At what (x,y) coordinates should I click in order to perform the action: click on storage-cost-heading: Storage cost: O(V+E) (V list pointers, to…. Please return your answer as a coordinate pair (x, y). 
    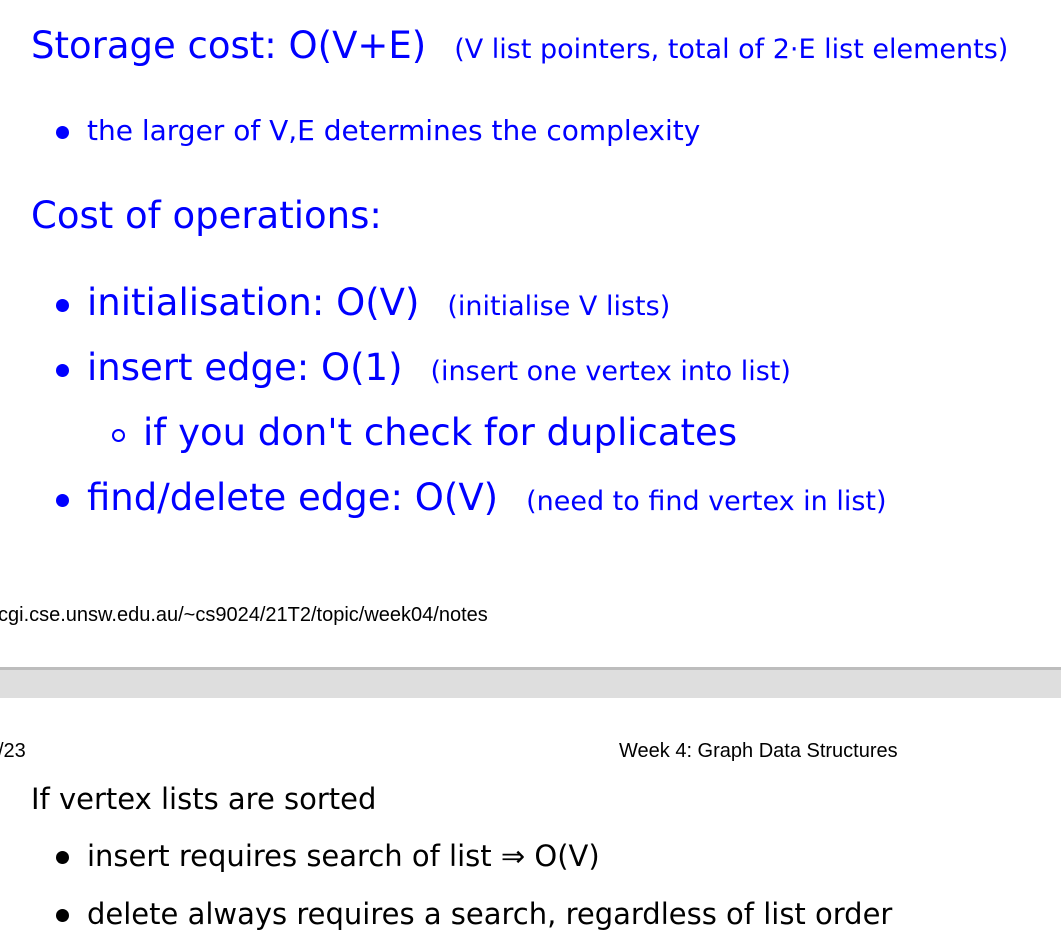
    Looking at the image, I should click on (519, 48).